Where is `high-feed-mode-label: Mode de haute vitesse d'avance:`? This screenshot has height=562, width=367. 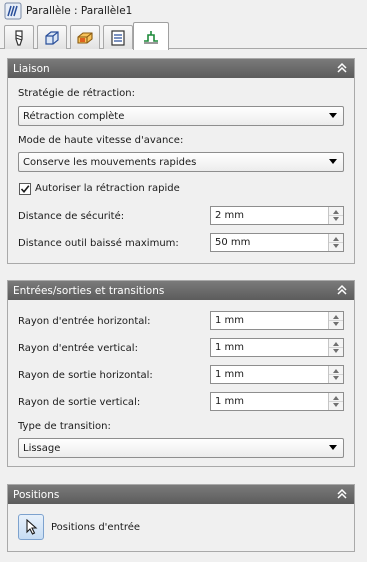
high-feed-mode-label: Mode de haute vitesse d'avance: is located at coordinates (101, 140).